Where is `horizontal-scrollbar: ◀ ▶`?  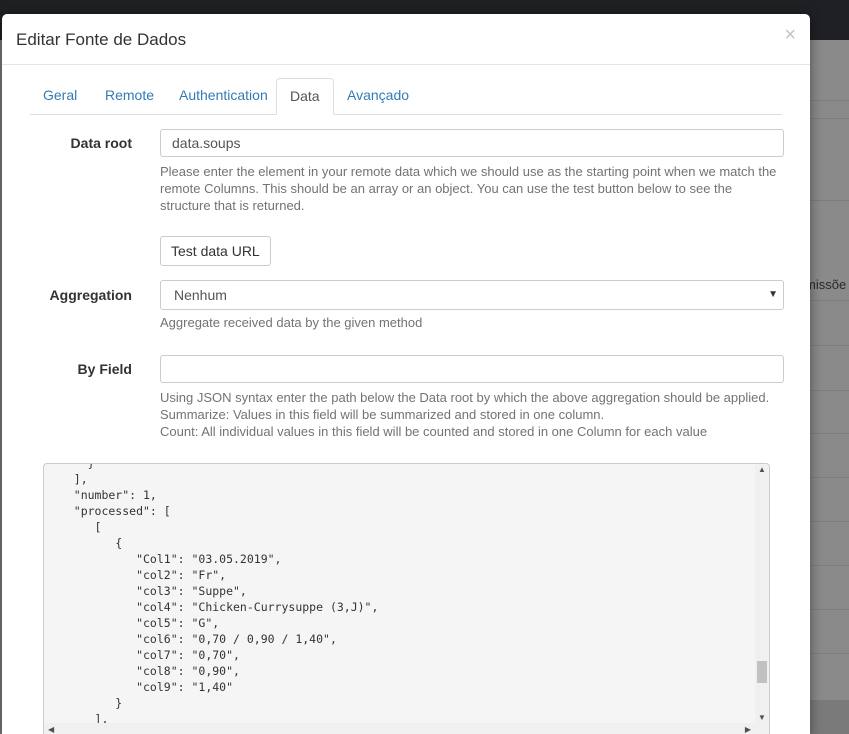 horizontal-scrollbar: ◀ ▶ is located at coordinates (406, 728).